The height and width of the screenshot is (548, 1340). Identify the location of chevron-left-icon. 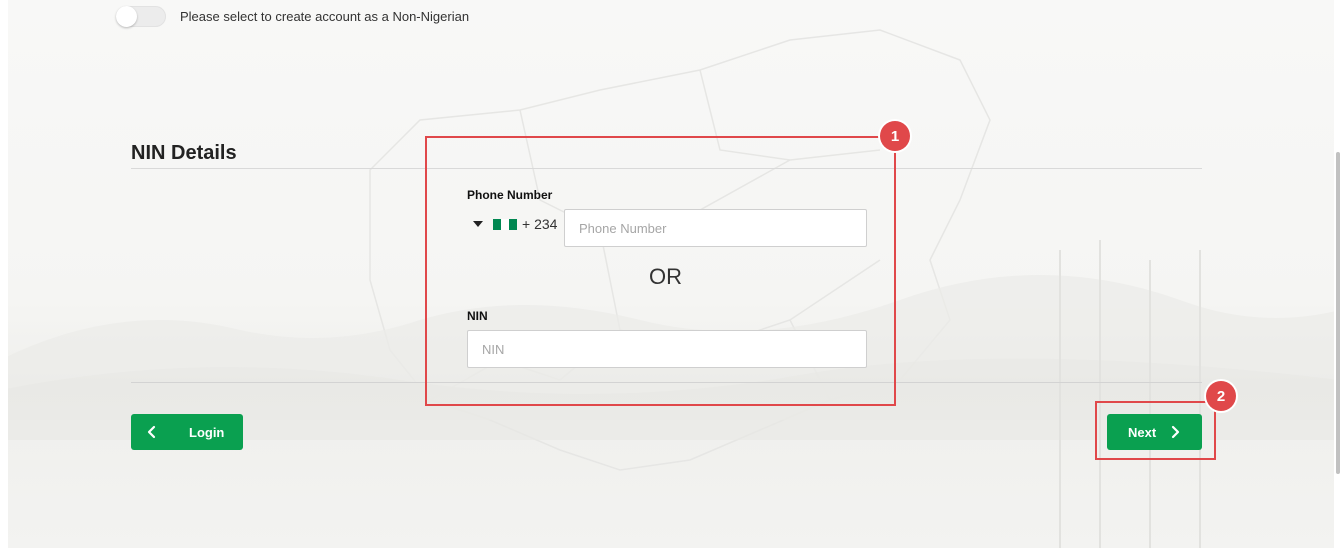
(151, 432).